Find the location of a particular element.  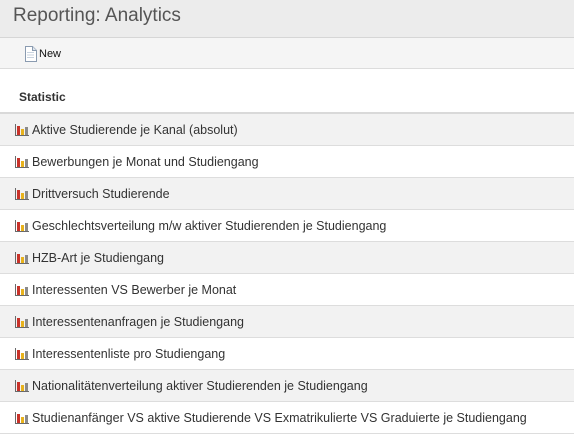

new-document-icon is located at coordinates (31, 54).